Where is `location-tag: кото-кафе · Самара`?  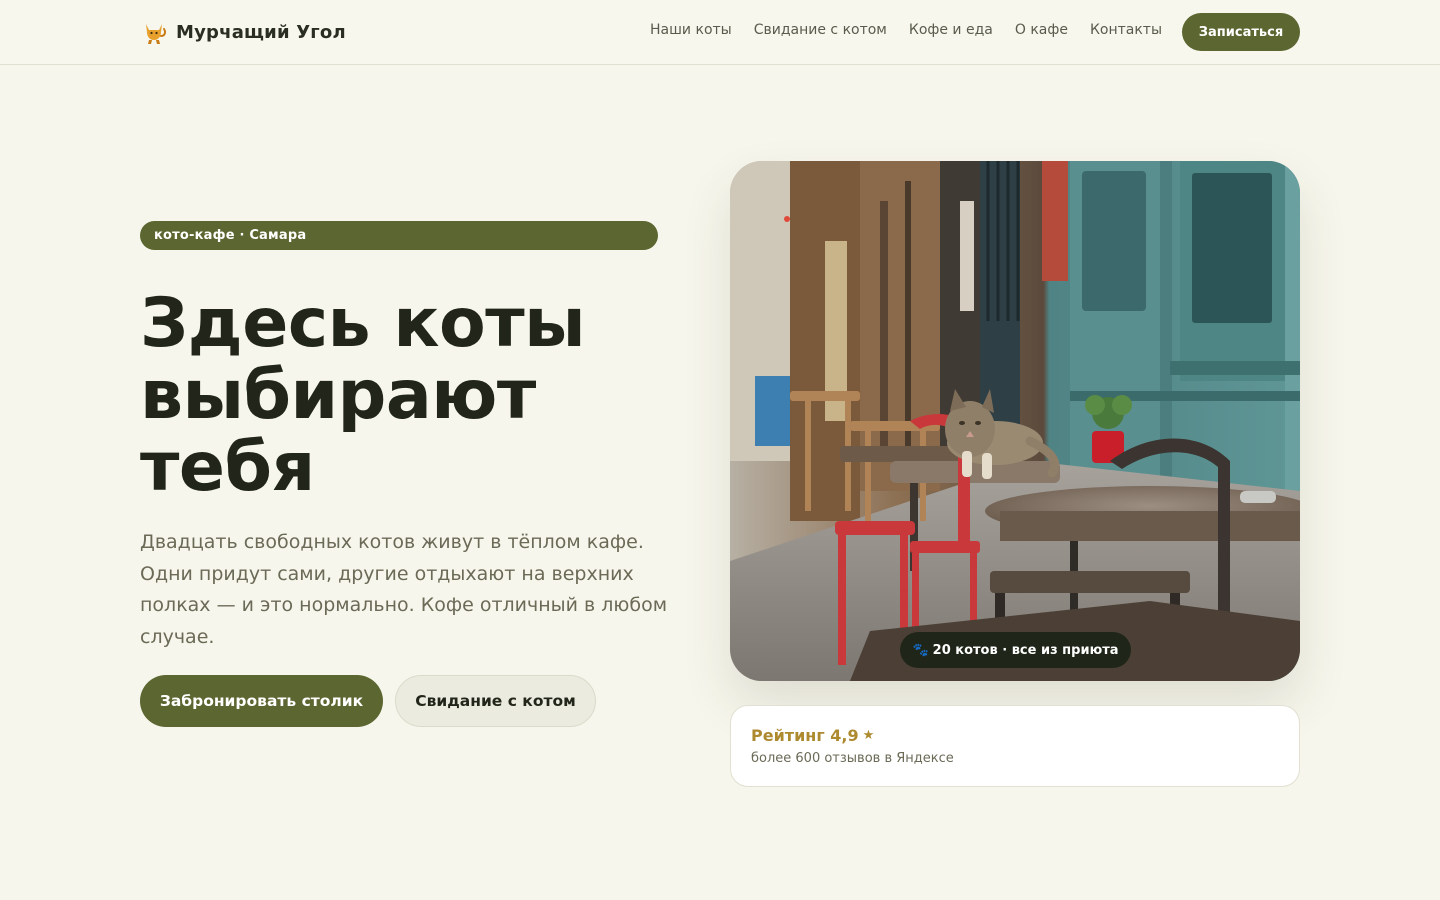 location-tag: кото-кафе · Самара is located at coordinates (399, 235).